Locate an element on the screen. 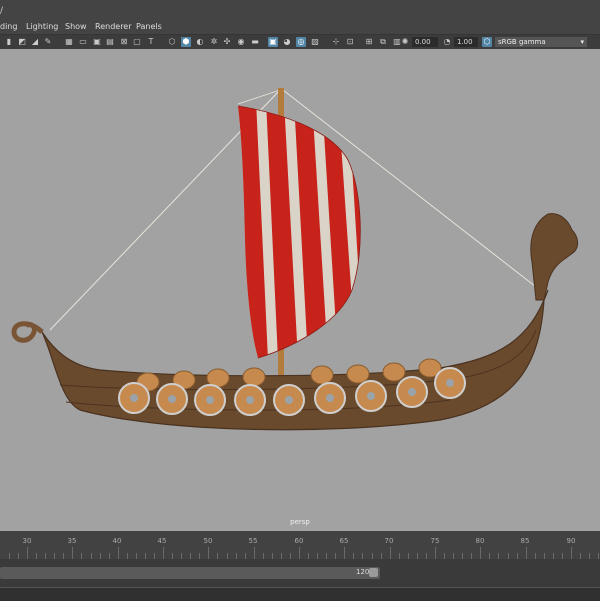 Image resolution: width=600 pixels, height=601 pixels. gate-mask-icon: ▤ is located at coordinates (110, 42).